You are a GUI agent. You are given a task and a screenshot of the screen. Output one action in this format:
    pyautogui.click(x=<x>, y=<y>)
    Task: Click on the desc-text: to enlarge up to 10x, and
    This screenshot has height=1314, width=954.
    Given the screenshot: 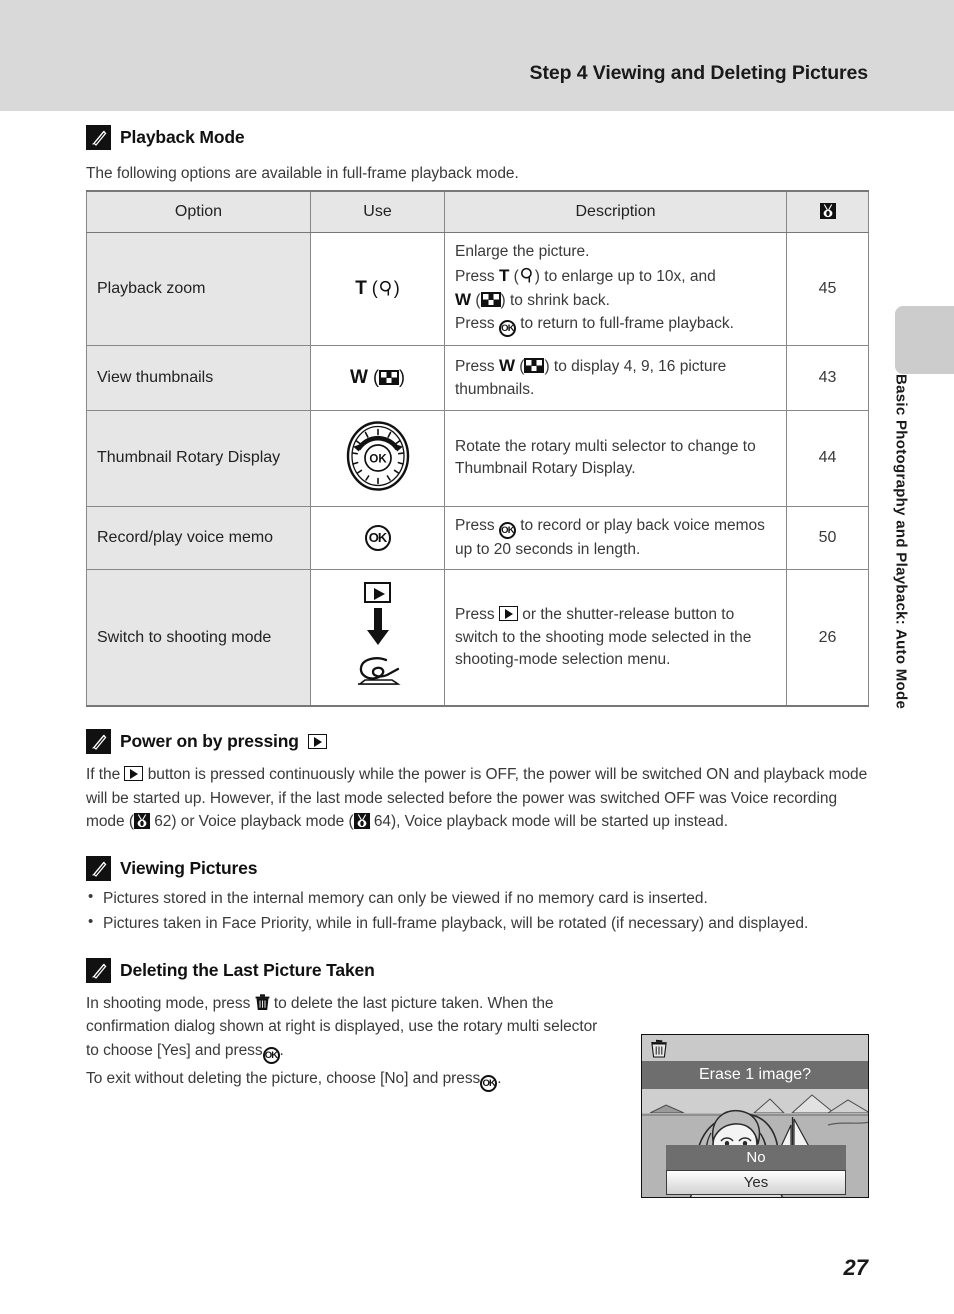 What is the action you would take?
    pyautogui.click(x=630, y=276)
    